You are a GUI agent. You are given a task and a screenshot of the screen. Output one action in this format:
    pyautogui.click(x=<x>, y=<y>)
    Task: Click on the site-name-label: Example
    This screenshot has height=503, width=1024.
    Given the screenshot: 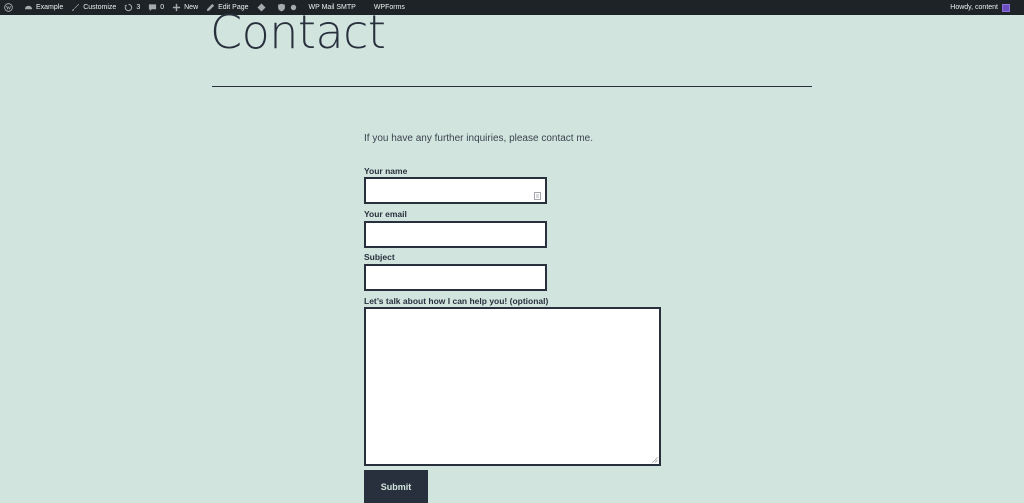 What is the action you would take?
    pyautogui.click(x=50, y=7)
    